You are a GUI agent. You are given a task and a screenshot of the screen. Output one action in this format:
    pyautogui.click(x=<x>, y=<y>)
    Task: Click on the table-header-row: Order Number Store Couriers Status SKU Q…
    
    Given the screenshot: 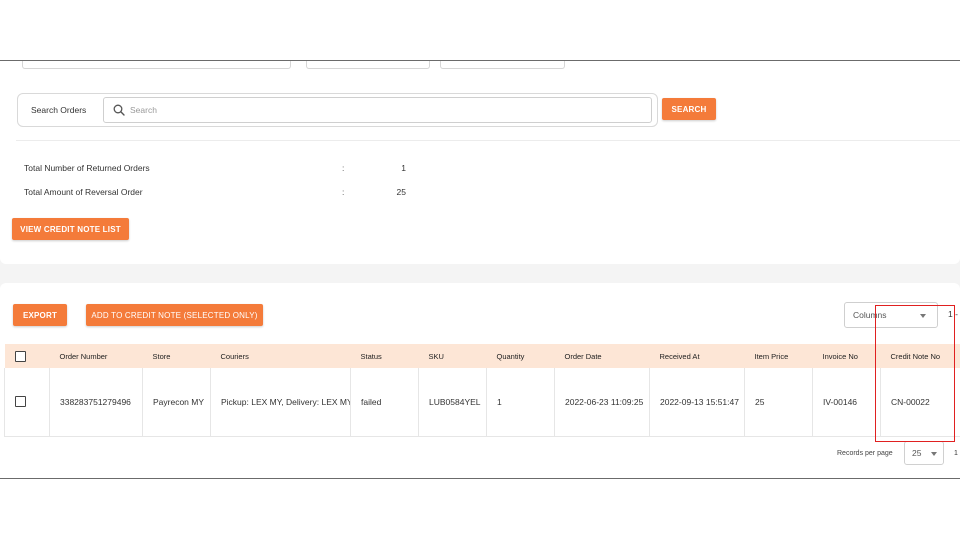 What is the action you would take?
    pyautogui.click(x=482, y=356)
    